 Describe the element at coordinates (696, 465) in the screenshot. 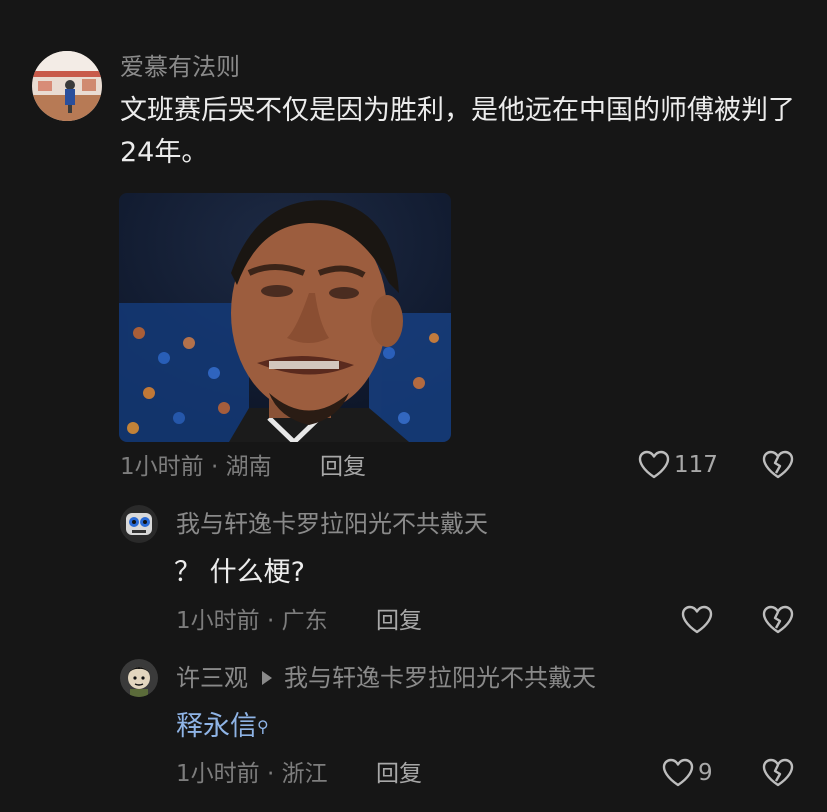

I see `like-count: 117` at that location.